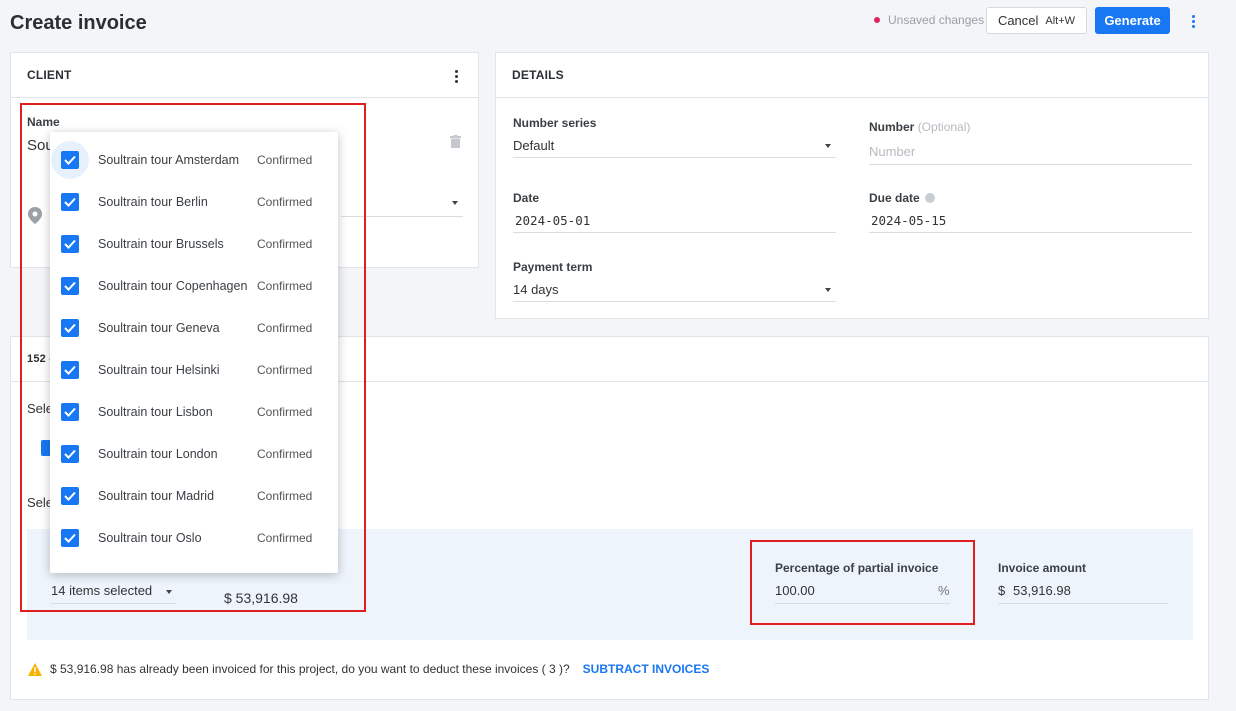 This screenshot has width=1236, height=711. I want to click on dropdown-item: Soultrain tour Madrid Confirmed, so click(190, 496).